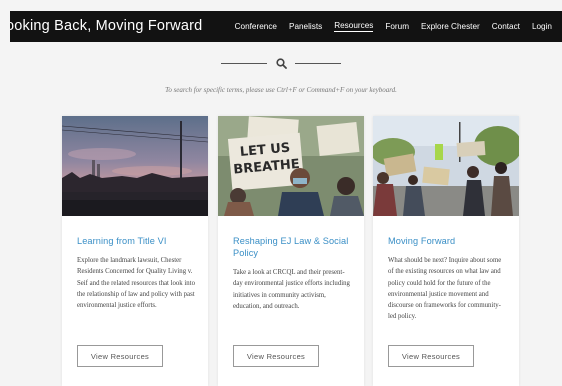  What do you see at coordinates (446, 166) in the screenshot?
I see `card-image-street-march` at bounding box center [446, 166].